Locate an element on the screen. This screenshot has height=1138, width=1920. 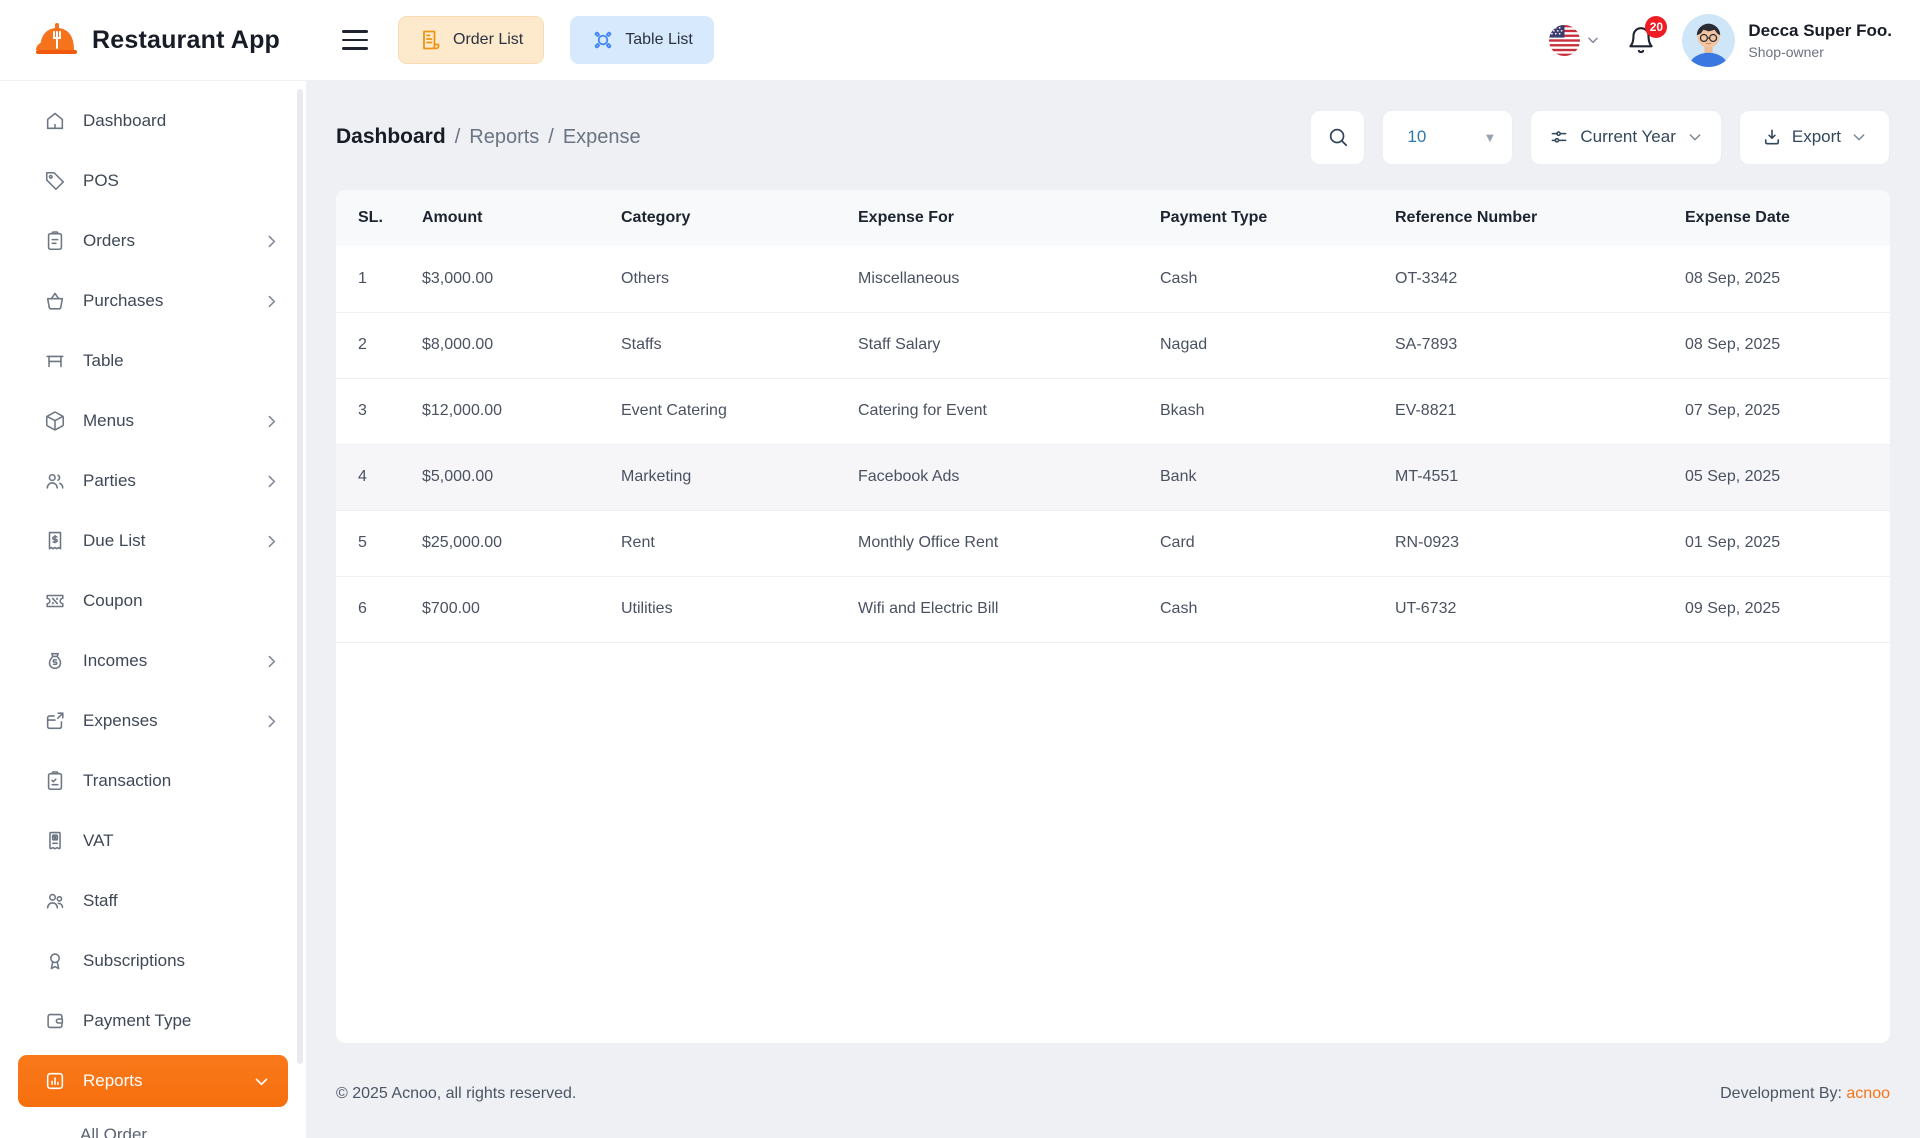
user-role: Shop-owner is located at coordinates (1786, 52).